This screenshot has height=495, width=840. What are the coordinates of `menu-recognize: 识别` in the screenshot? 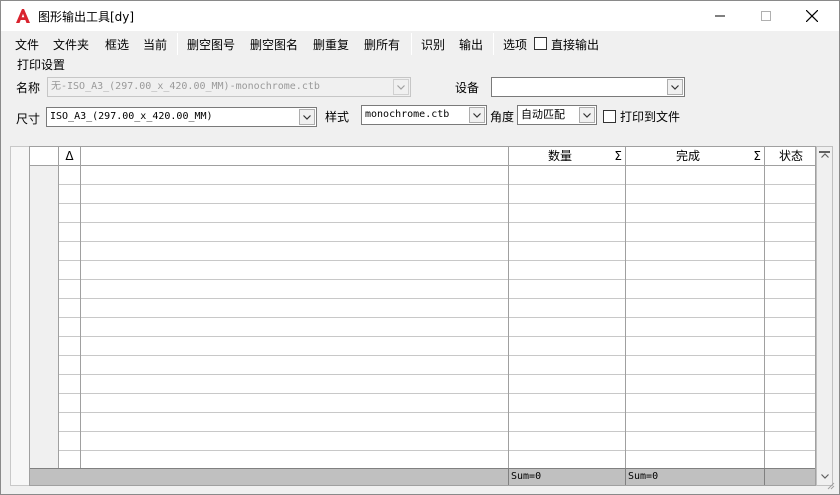 It's located at (433, 44).